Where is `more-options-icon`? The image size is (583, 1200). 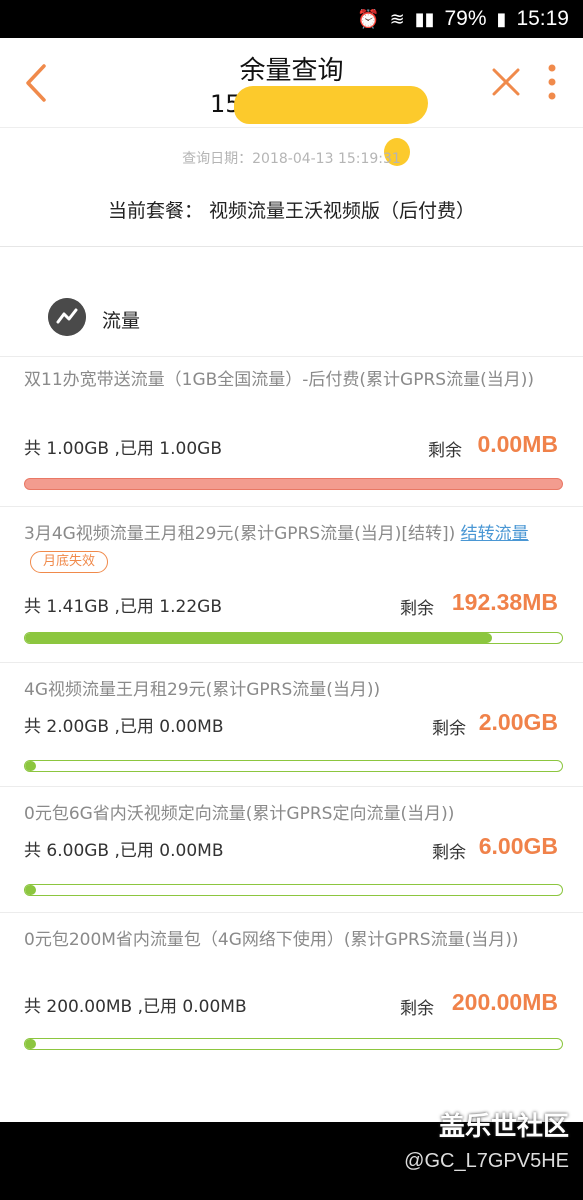
more-options-icon is located at coordinates (552, 82).